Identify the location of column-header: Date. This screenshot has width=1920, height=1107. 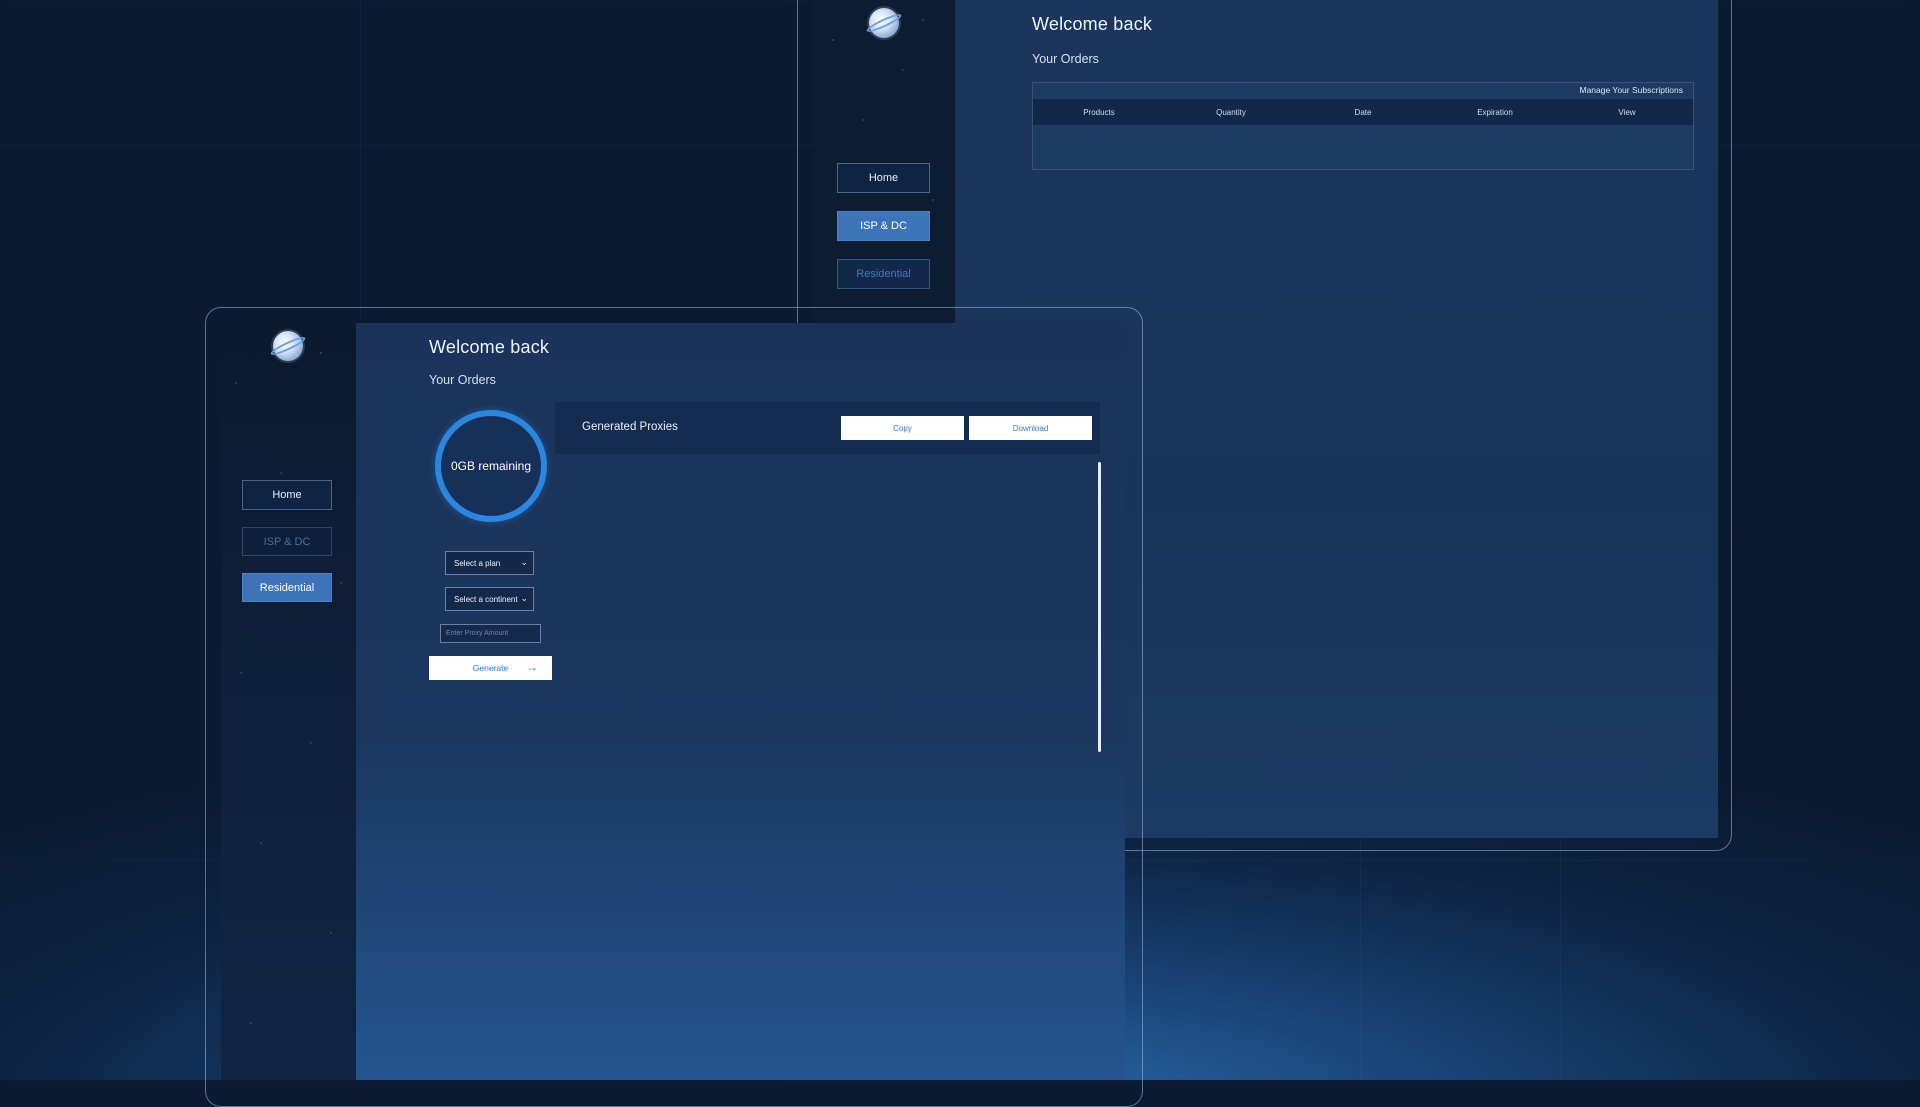
(1363, 112).